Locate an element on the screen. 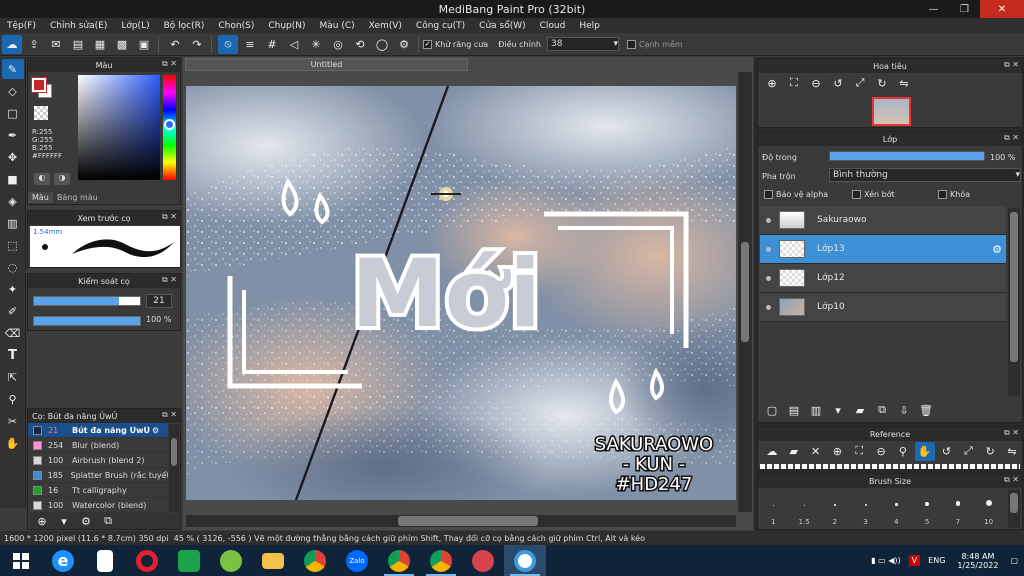 The width and height of the screenshot is (1024, 576). select-pen-icon: ✐ is located at coordinates (13, 311).